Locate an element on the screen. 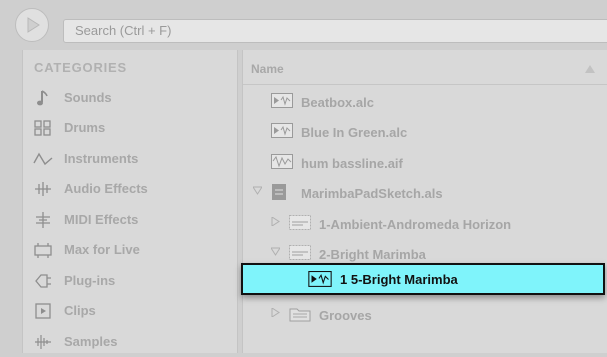 The height and width of the screenshot is (357, 607). category-max-for-live: Max for Live is located at coordinates (129, 250).